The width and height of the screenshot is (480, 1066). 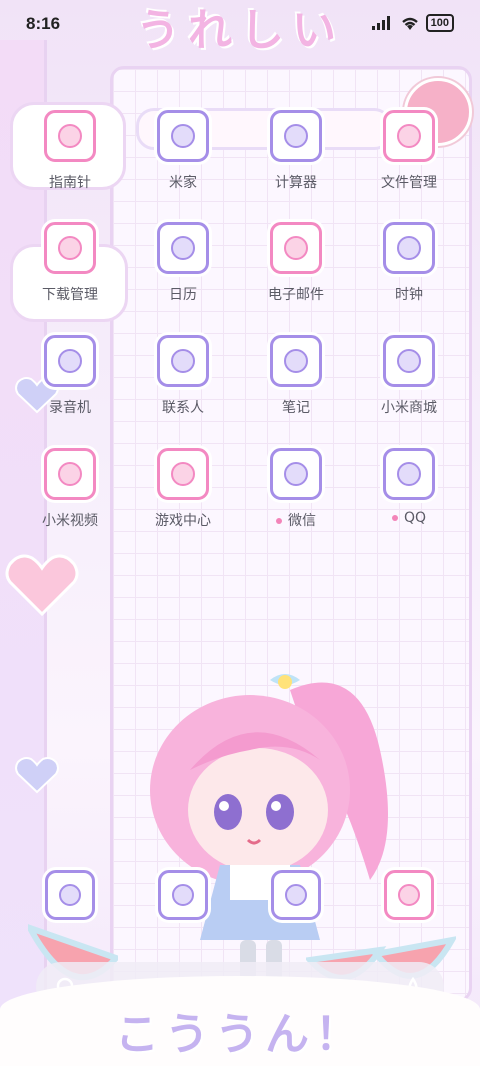 I want to click on battery-icon: 100, so click(x=439, y=23).